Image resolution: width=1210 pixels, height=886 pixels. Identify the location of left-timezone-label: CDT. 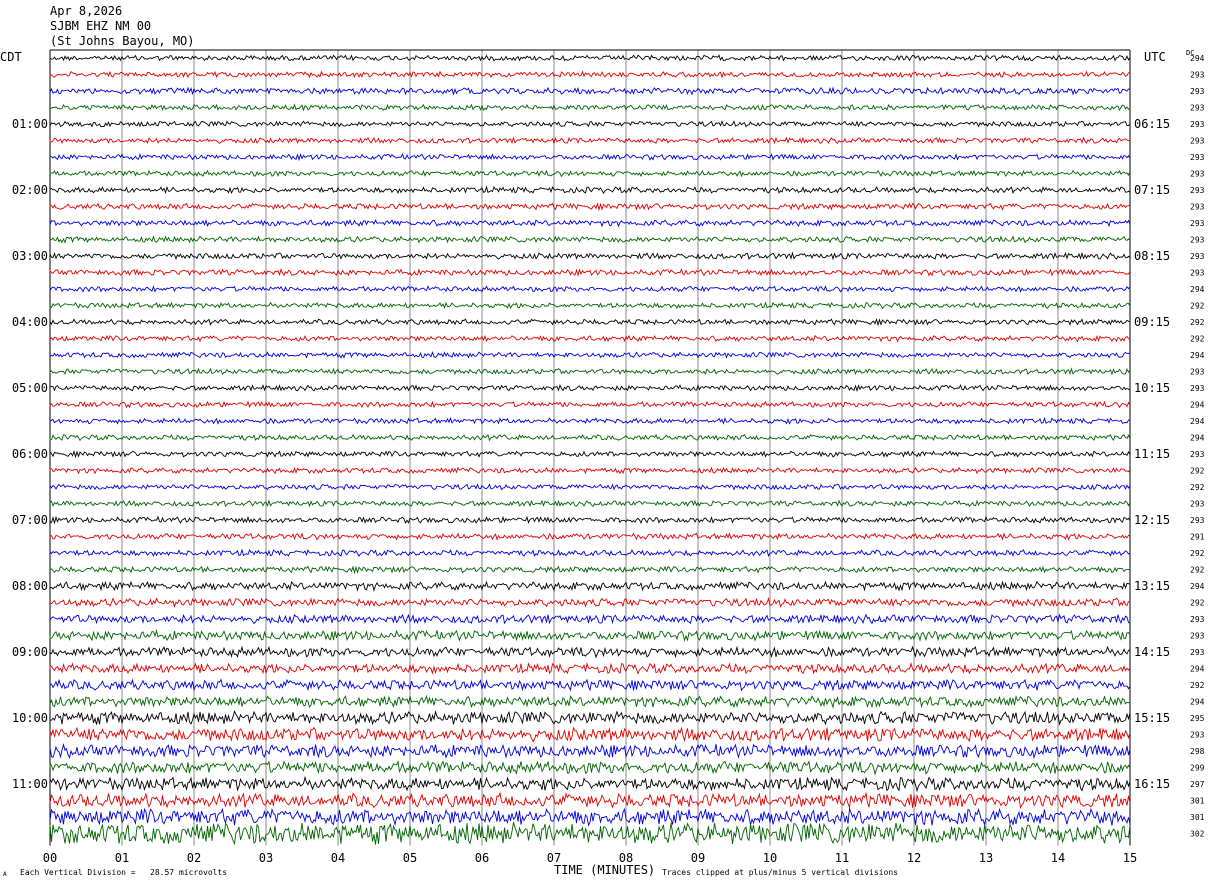
(11, 57).